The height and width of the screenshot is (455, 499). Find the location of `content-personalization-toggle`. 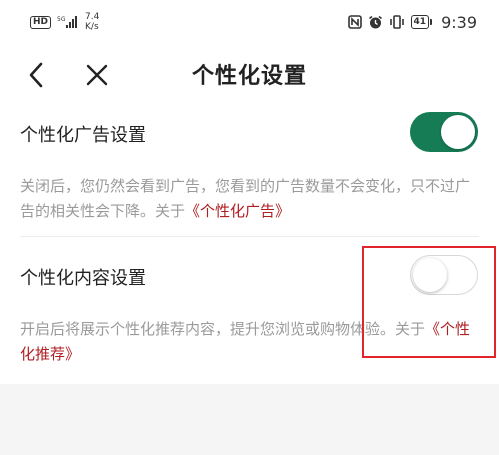

content-personalization-toggle is located at coordinates (444, 275).